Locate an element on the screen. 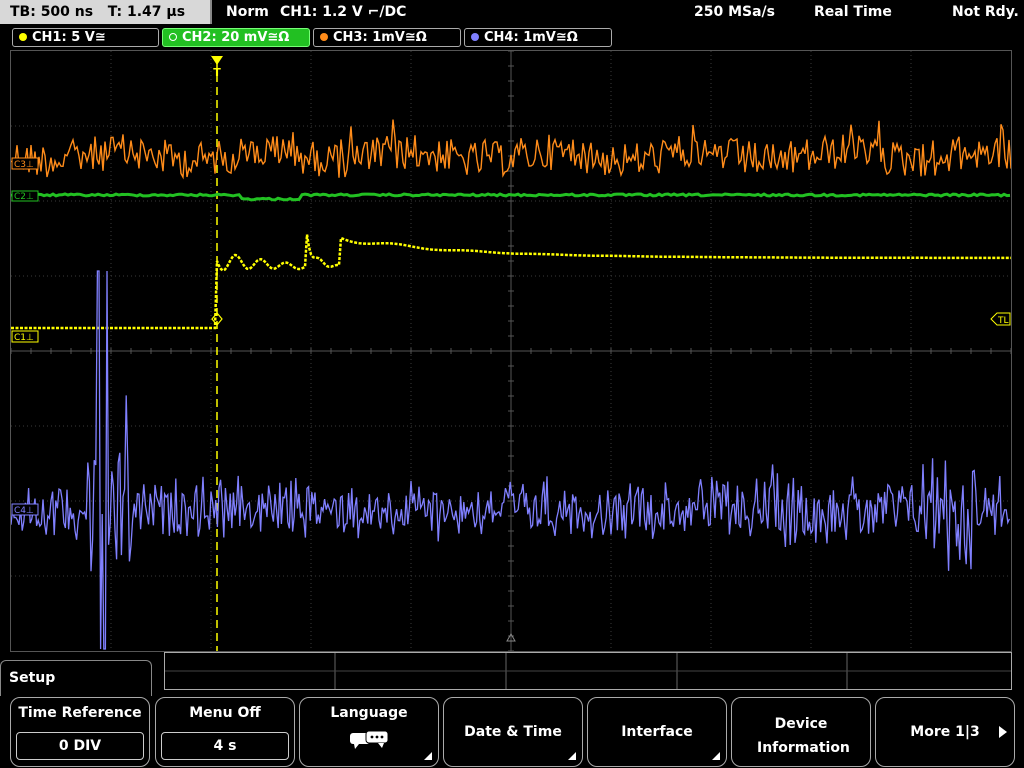 This screenshot has height=768, width=1024. ch3-marker-label: C3⊥ is located at coordinates (24, 165).